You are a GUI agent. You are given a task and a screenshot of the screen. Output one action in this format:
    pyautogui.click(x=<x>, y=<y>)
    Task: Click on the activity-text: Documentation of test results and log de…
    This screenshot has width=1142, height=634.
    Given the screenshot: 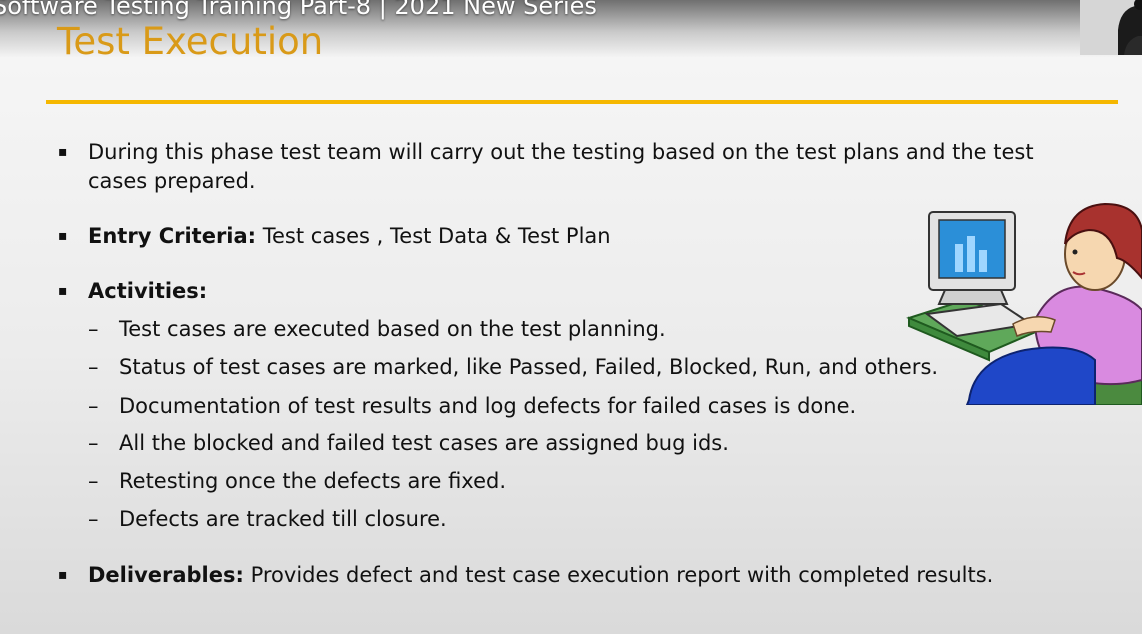 What is the action you would take?
    pyautogui.click(x=488, y=406)
    